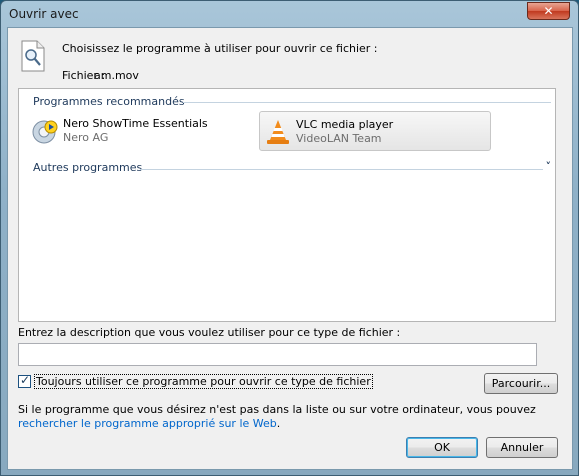  Describe the element at coordinates (345, 124) in the screenshot. I see `program-name: VLC media player` at that location.